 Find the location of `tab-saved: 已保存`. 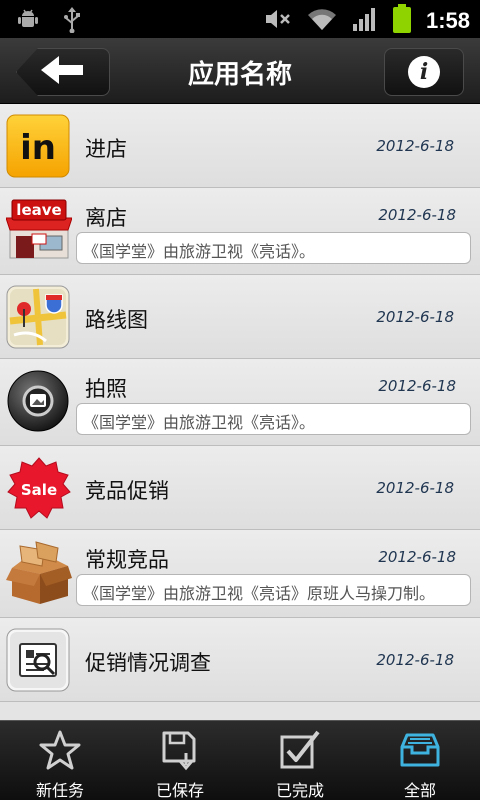

tab-saved: 已保存 is located at coordinates (180, 760).